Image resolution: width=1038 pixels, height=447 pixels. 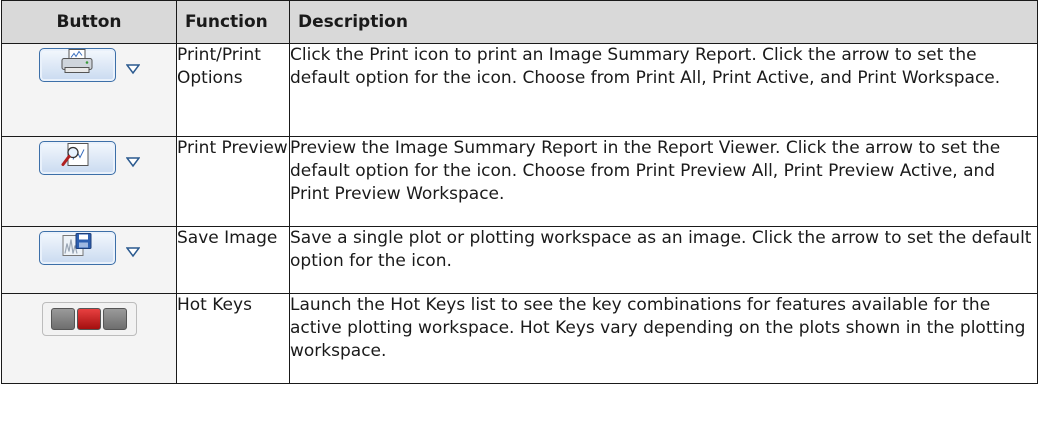 I want to click on print-preview-button, so click(x=77, y=158).